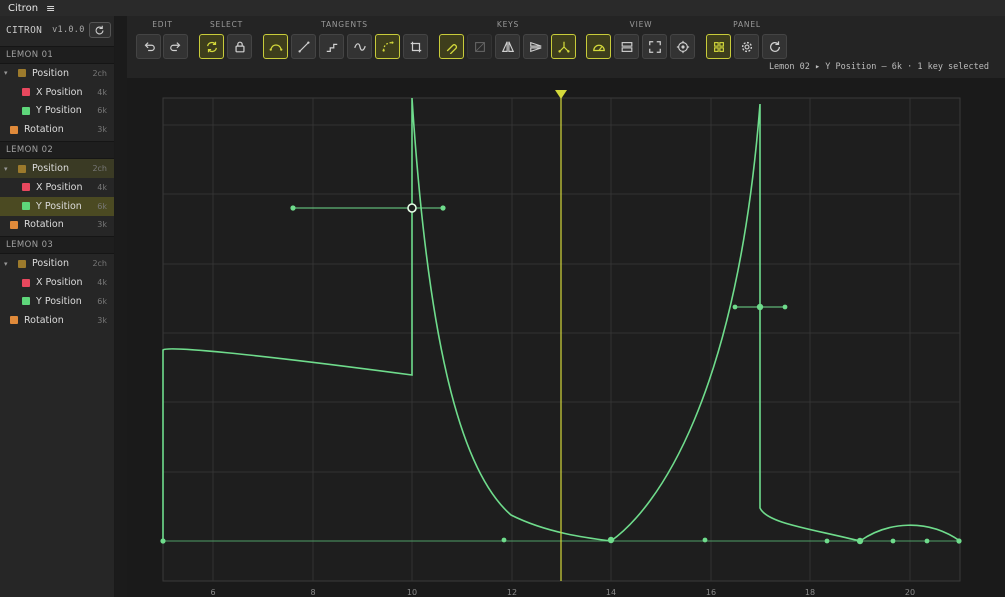 The height and width of the screenshot is (597, 1005). I want to click on rows-icon, so click(626, 46).